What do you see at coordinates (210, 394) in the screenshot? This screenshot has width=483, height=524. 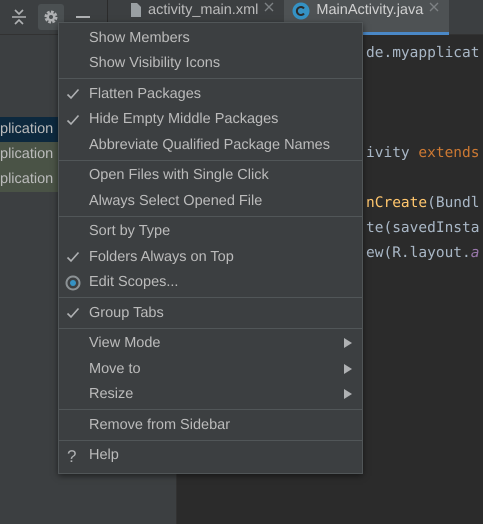 I see `menu-item: Resize` at bounding box center [210, 394].